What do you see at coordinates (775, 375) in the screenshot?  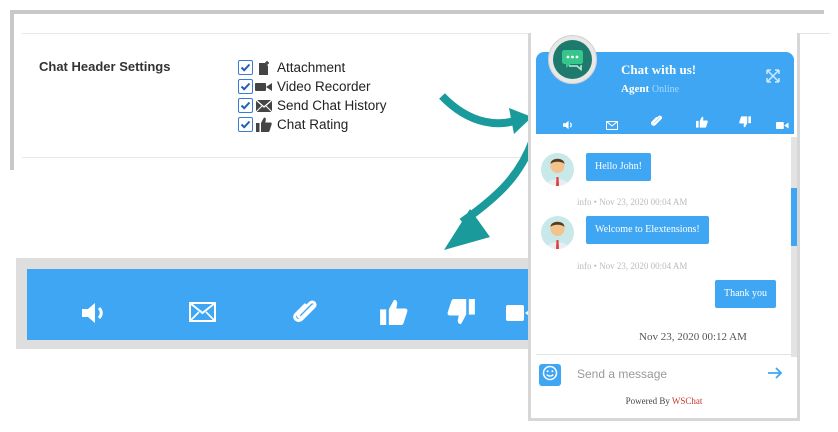 I see `send-arrow-icon` at bounding box center [775, 375].